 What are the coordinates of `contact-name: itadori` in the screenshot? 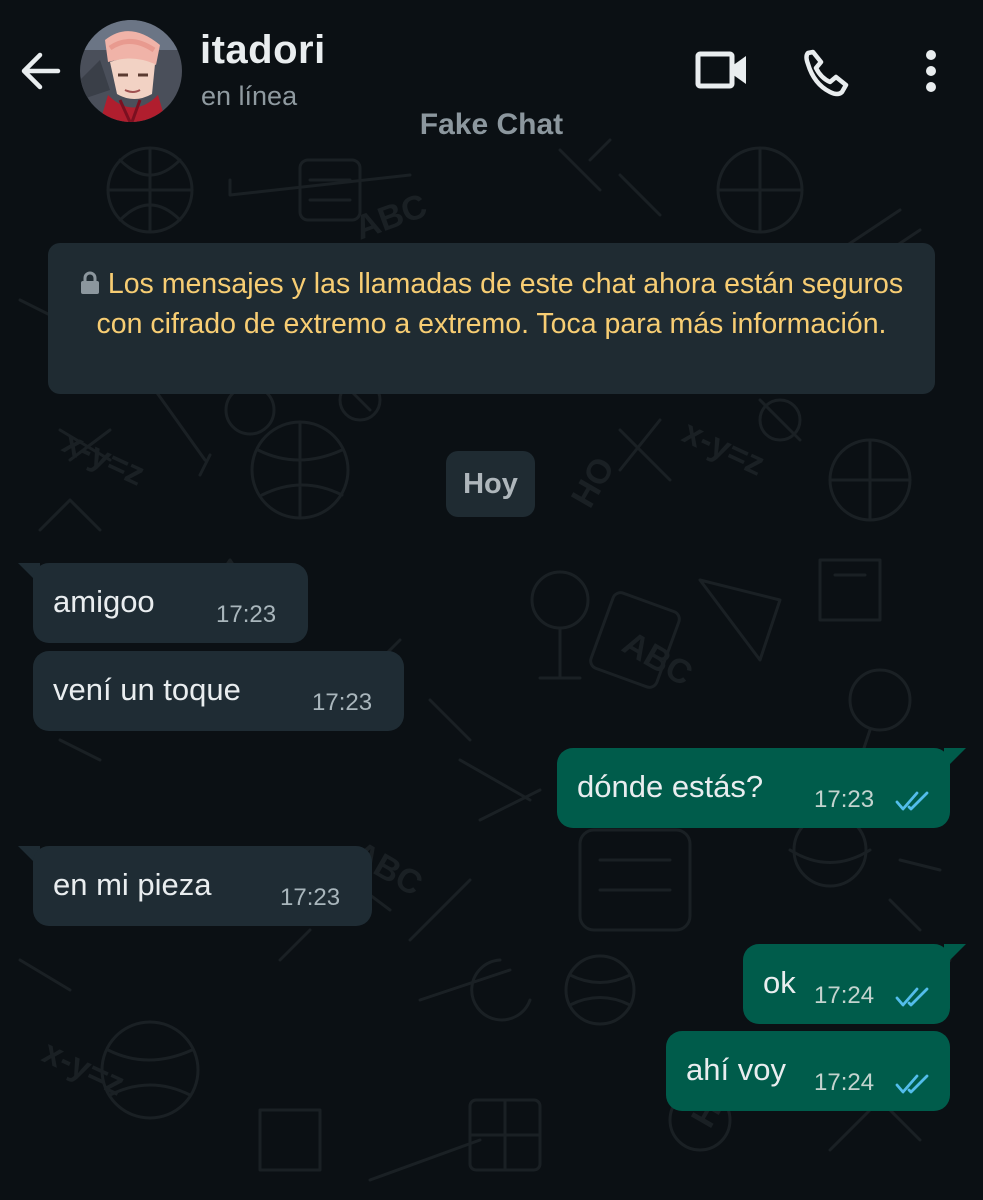 It's located at (263, 50).